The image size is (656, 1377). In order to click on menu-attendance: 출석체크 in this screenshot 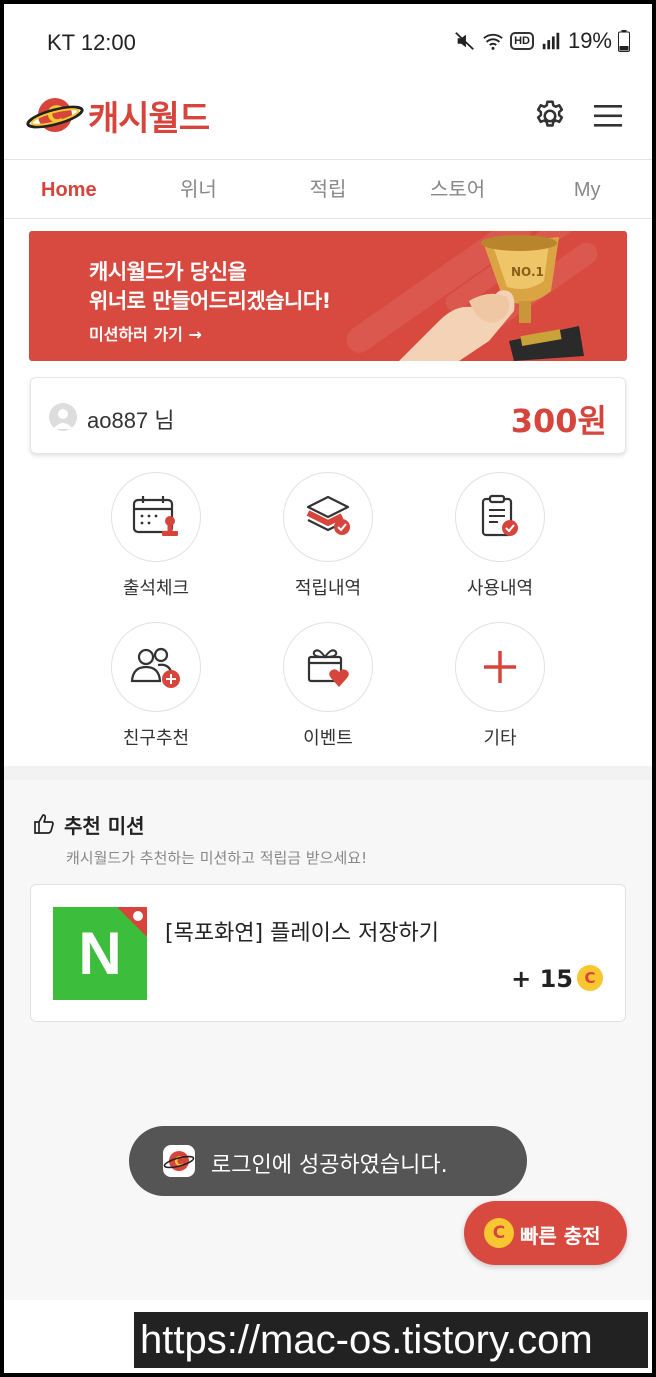, I will do `click(156, 536)`.